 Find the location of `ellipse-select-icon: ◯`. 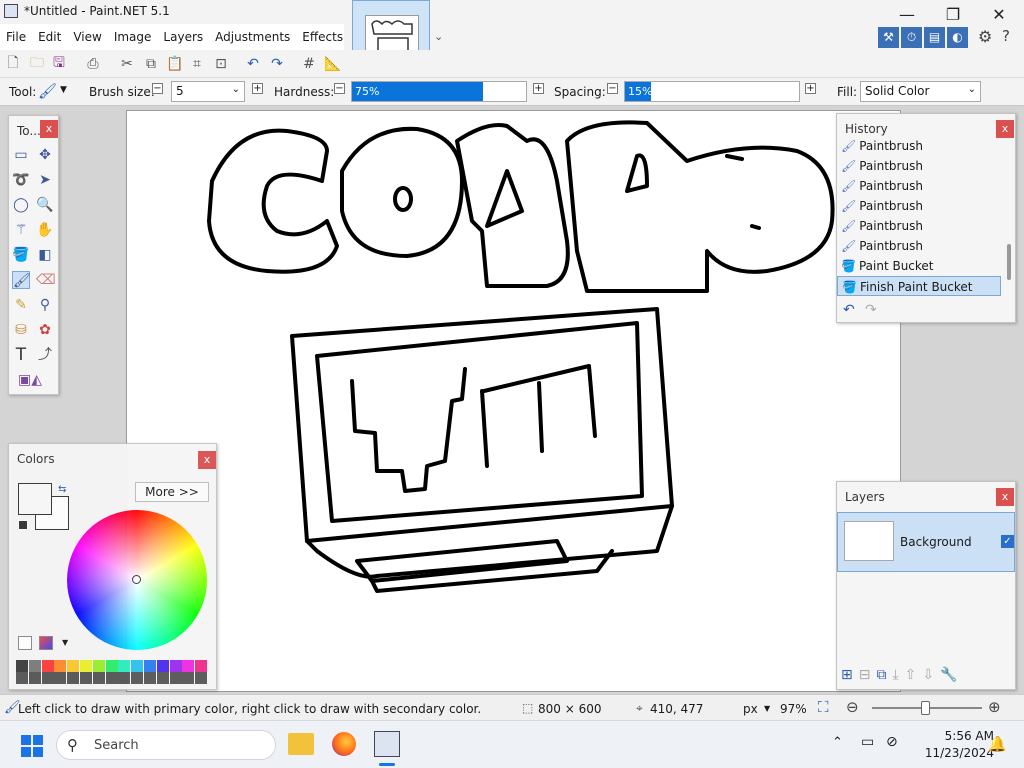

ellipse-select-icon: ◯ is located at coordinates (21, 205).